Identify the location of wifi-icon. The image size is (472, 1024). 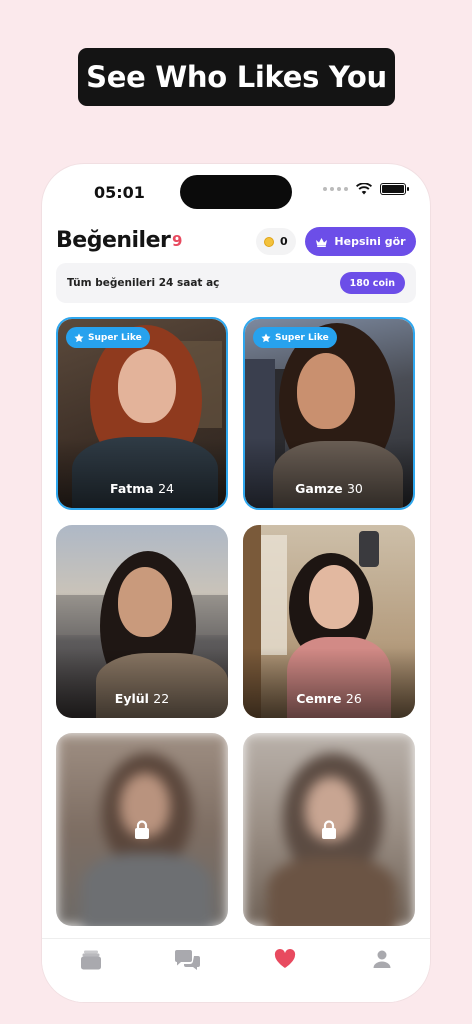
(364, 189).